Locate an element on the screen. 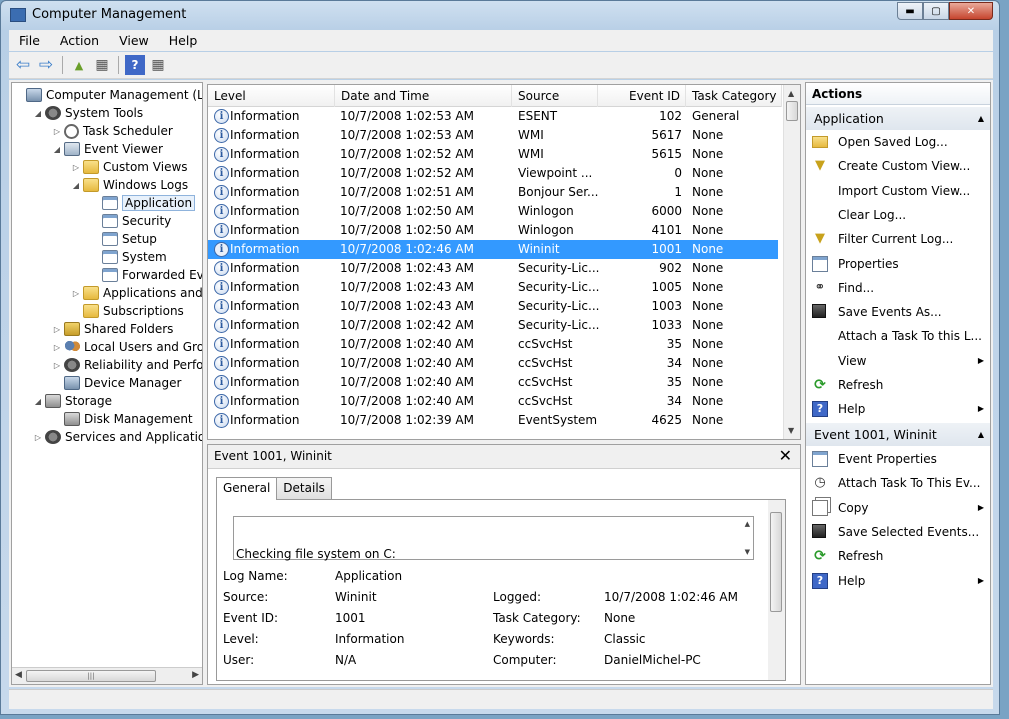 This screenshot has height=719, width=1009. tree-node: ▷ Reliability and Performanc is located at coordinates (127, 365).